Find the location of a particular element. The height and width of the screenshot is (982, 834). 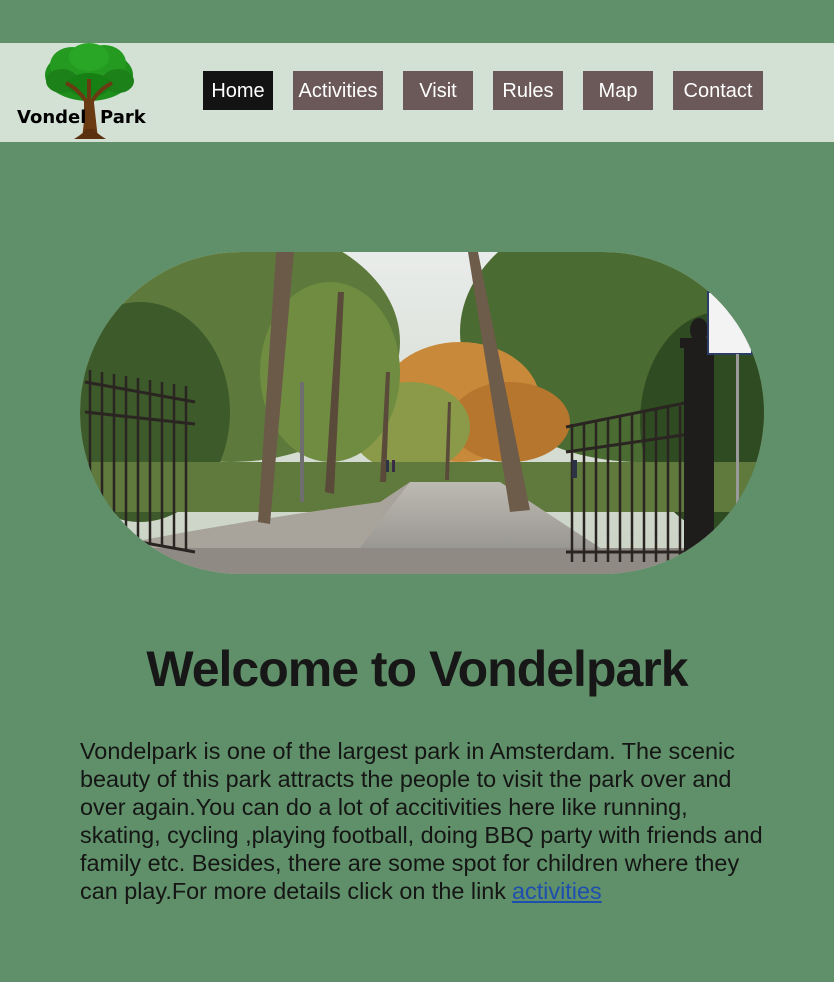

nav-rules-button: Rules is located at coordinates (528, 90).